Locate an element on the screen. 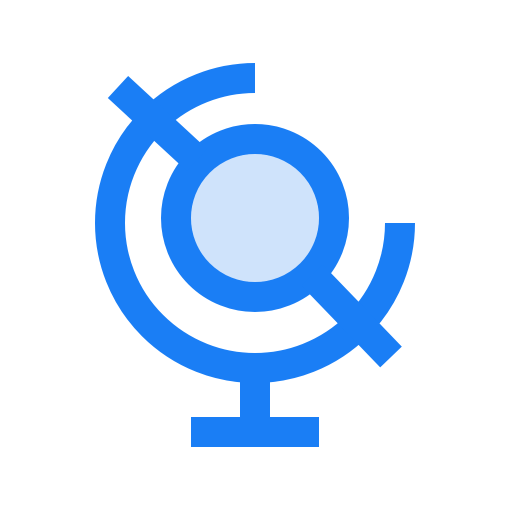 The height and width of the screenshot is (512, 512). globe-core is located at coordinates (255, 218).